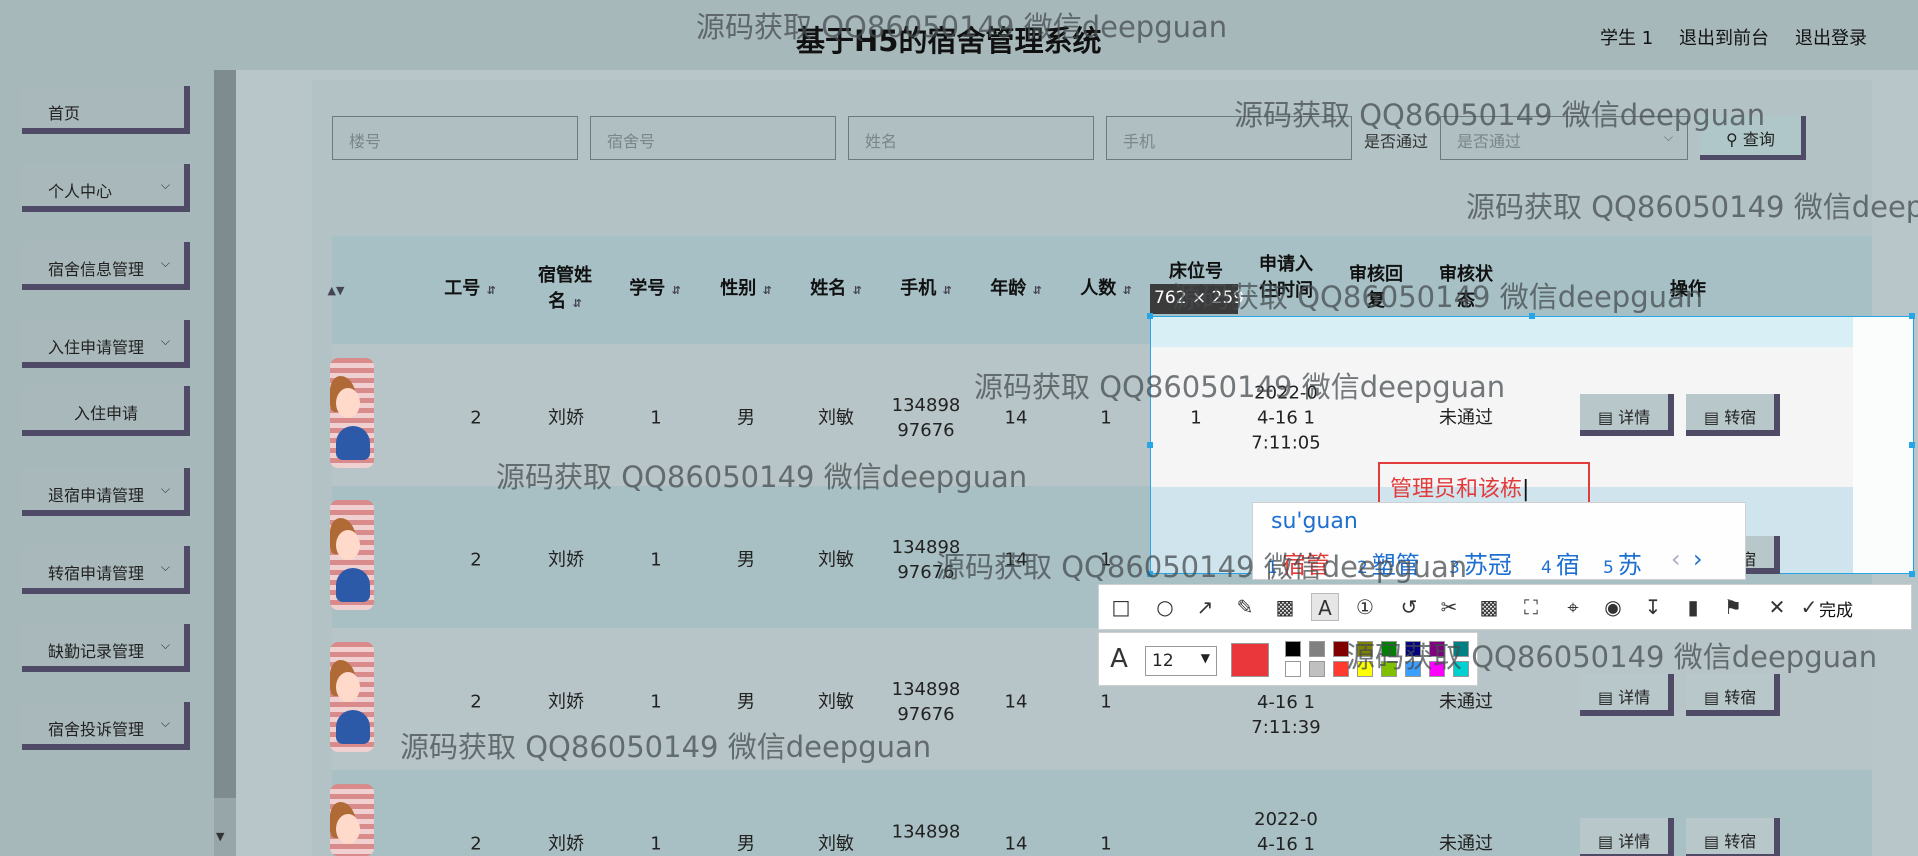  I want to click on building-input: 楼号, so click(455, 138).